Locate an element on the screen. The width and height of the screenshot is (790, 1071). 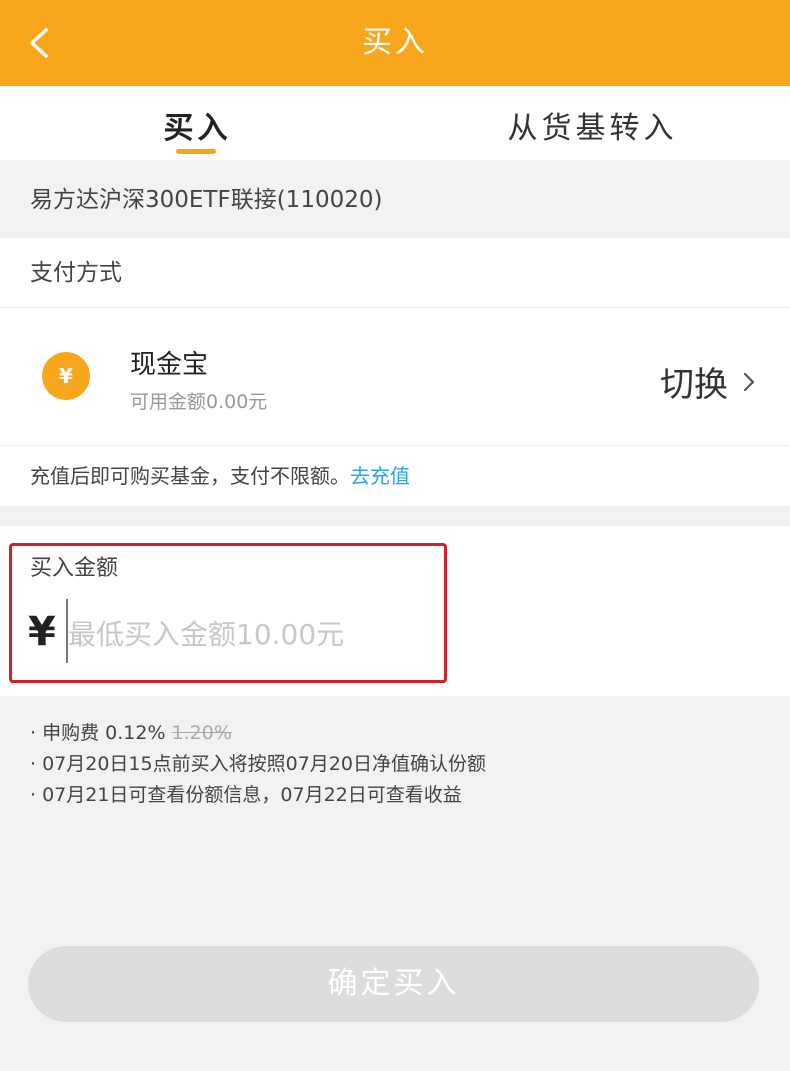
payment-method-title: 支付方式 is located at coordinates (76, 273).